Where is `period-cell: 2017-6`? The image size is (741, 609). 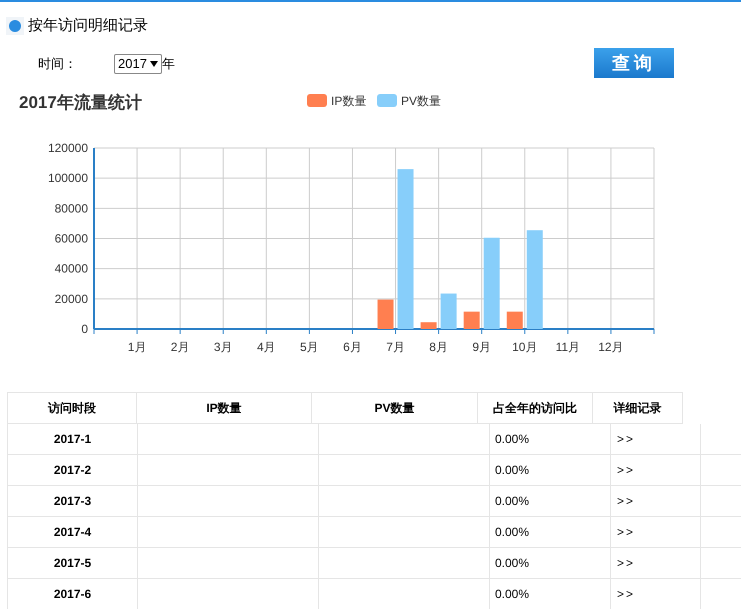
period-cell: 2017-6 is located at coordinates (72, 594).